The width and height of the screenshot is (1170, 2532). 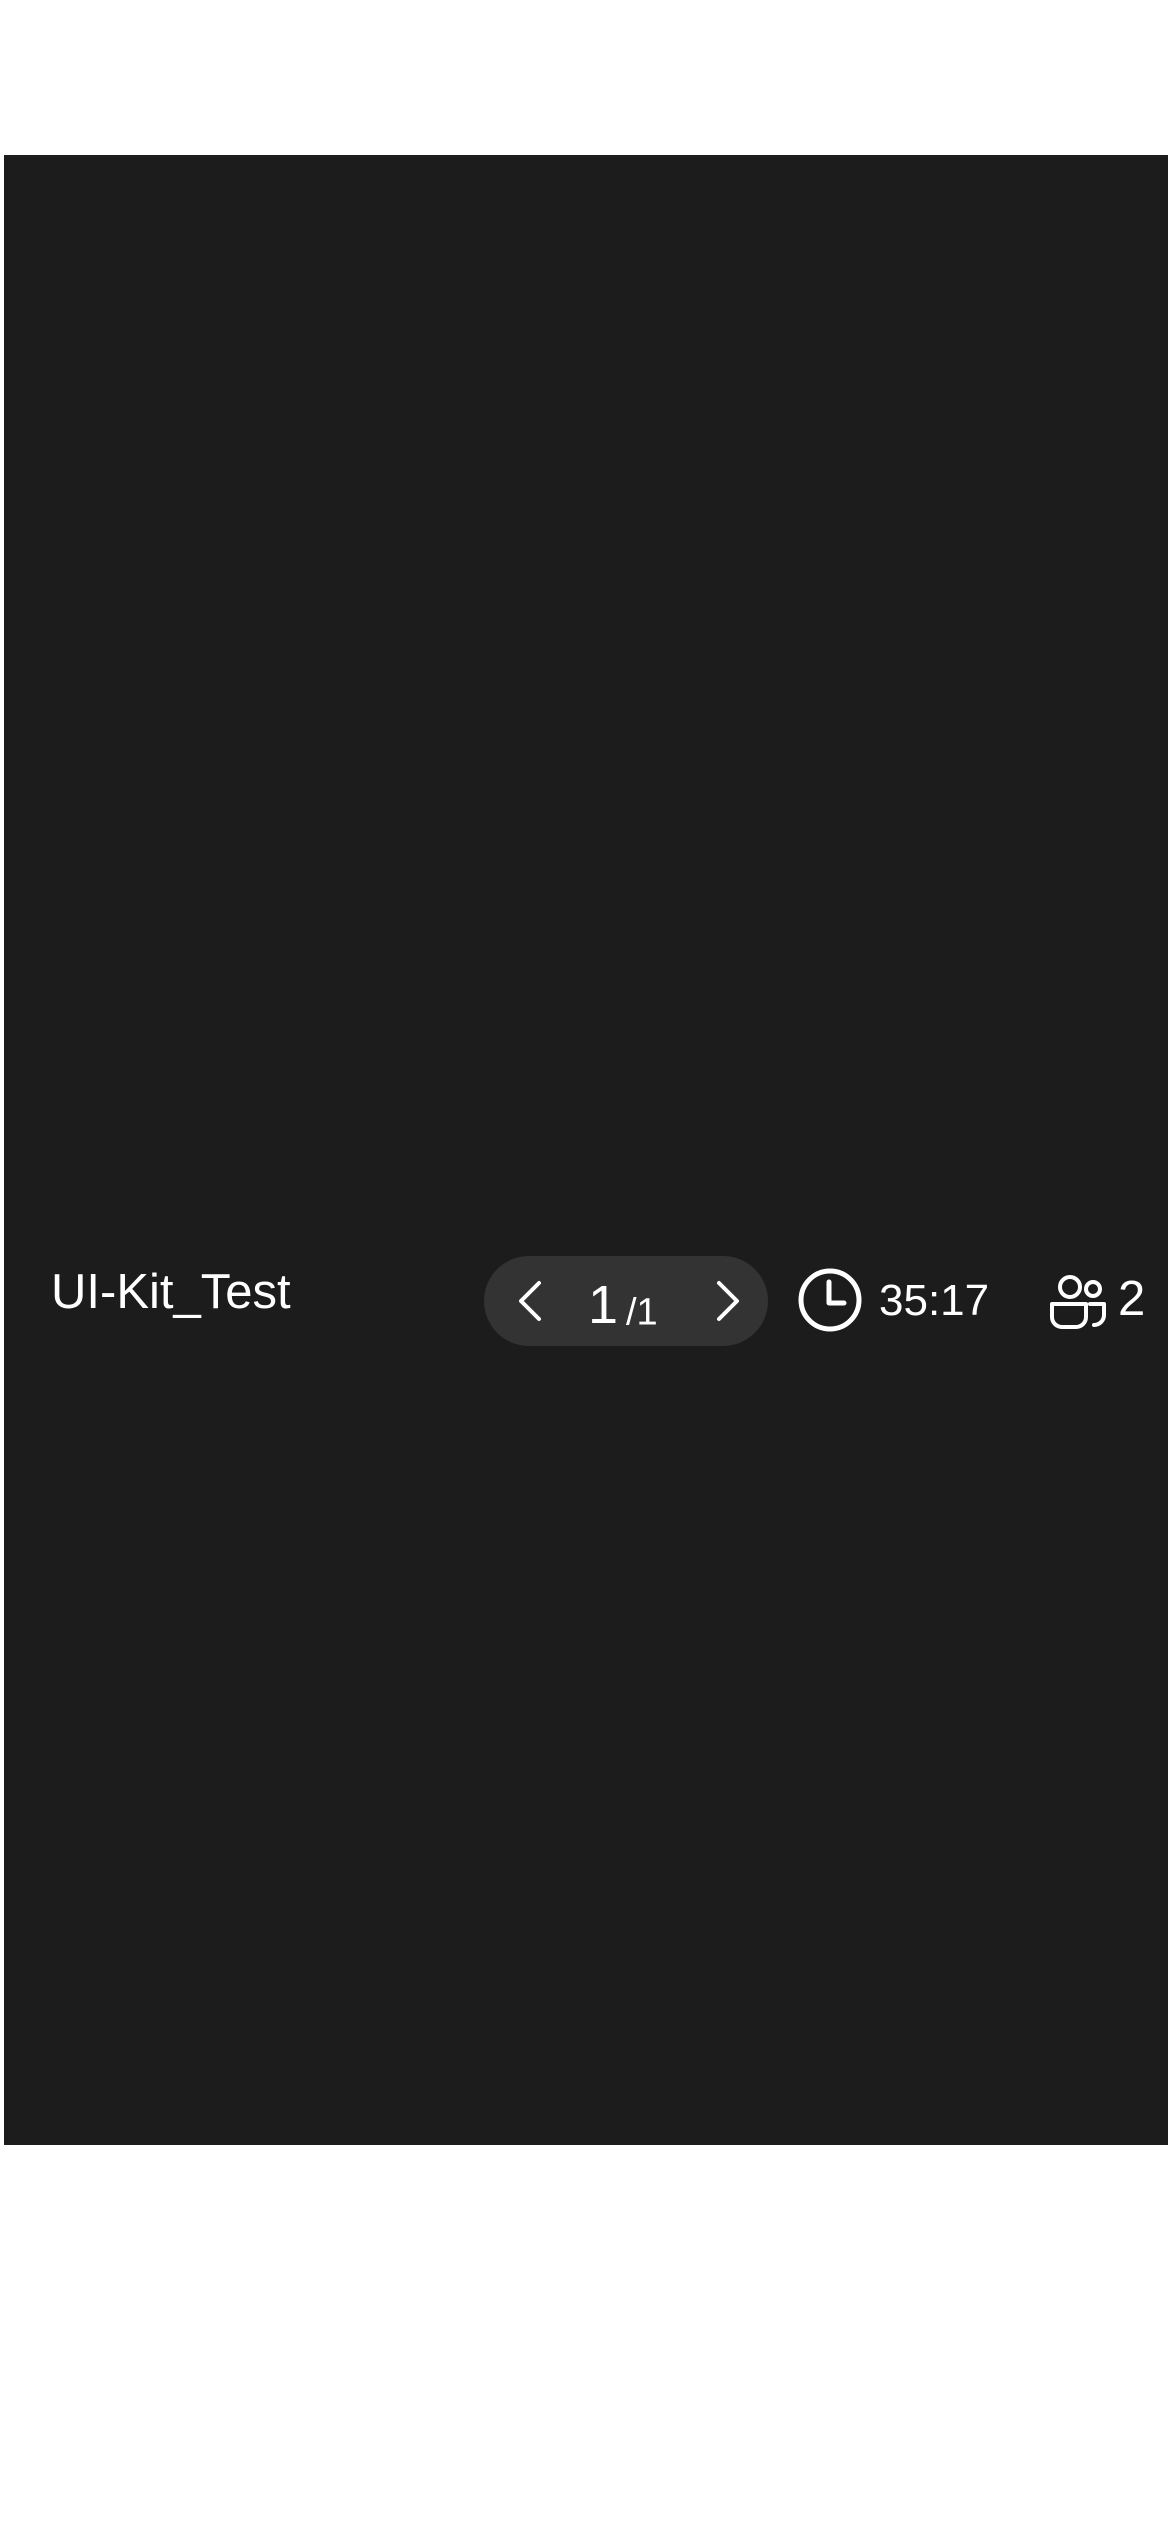 I want to click on meeting-toolbar: UI-Kit_Test 1 /1 35:17 2, so click(x=586, y=1302).